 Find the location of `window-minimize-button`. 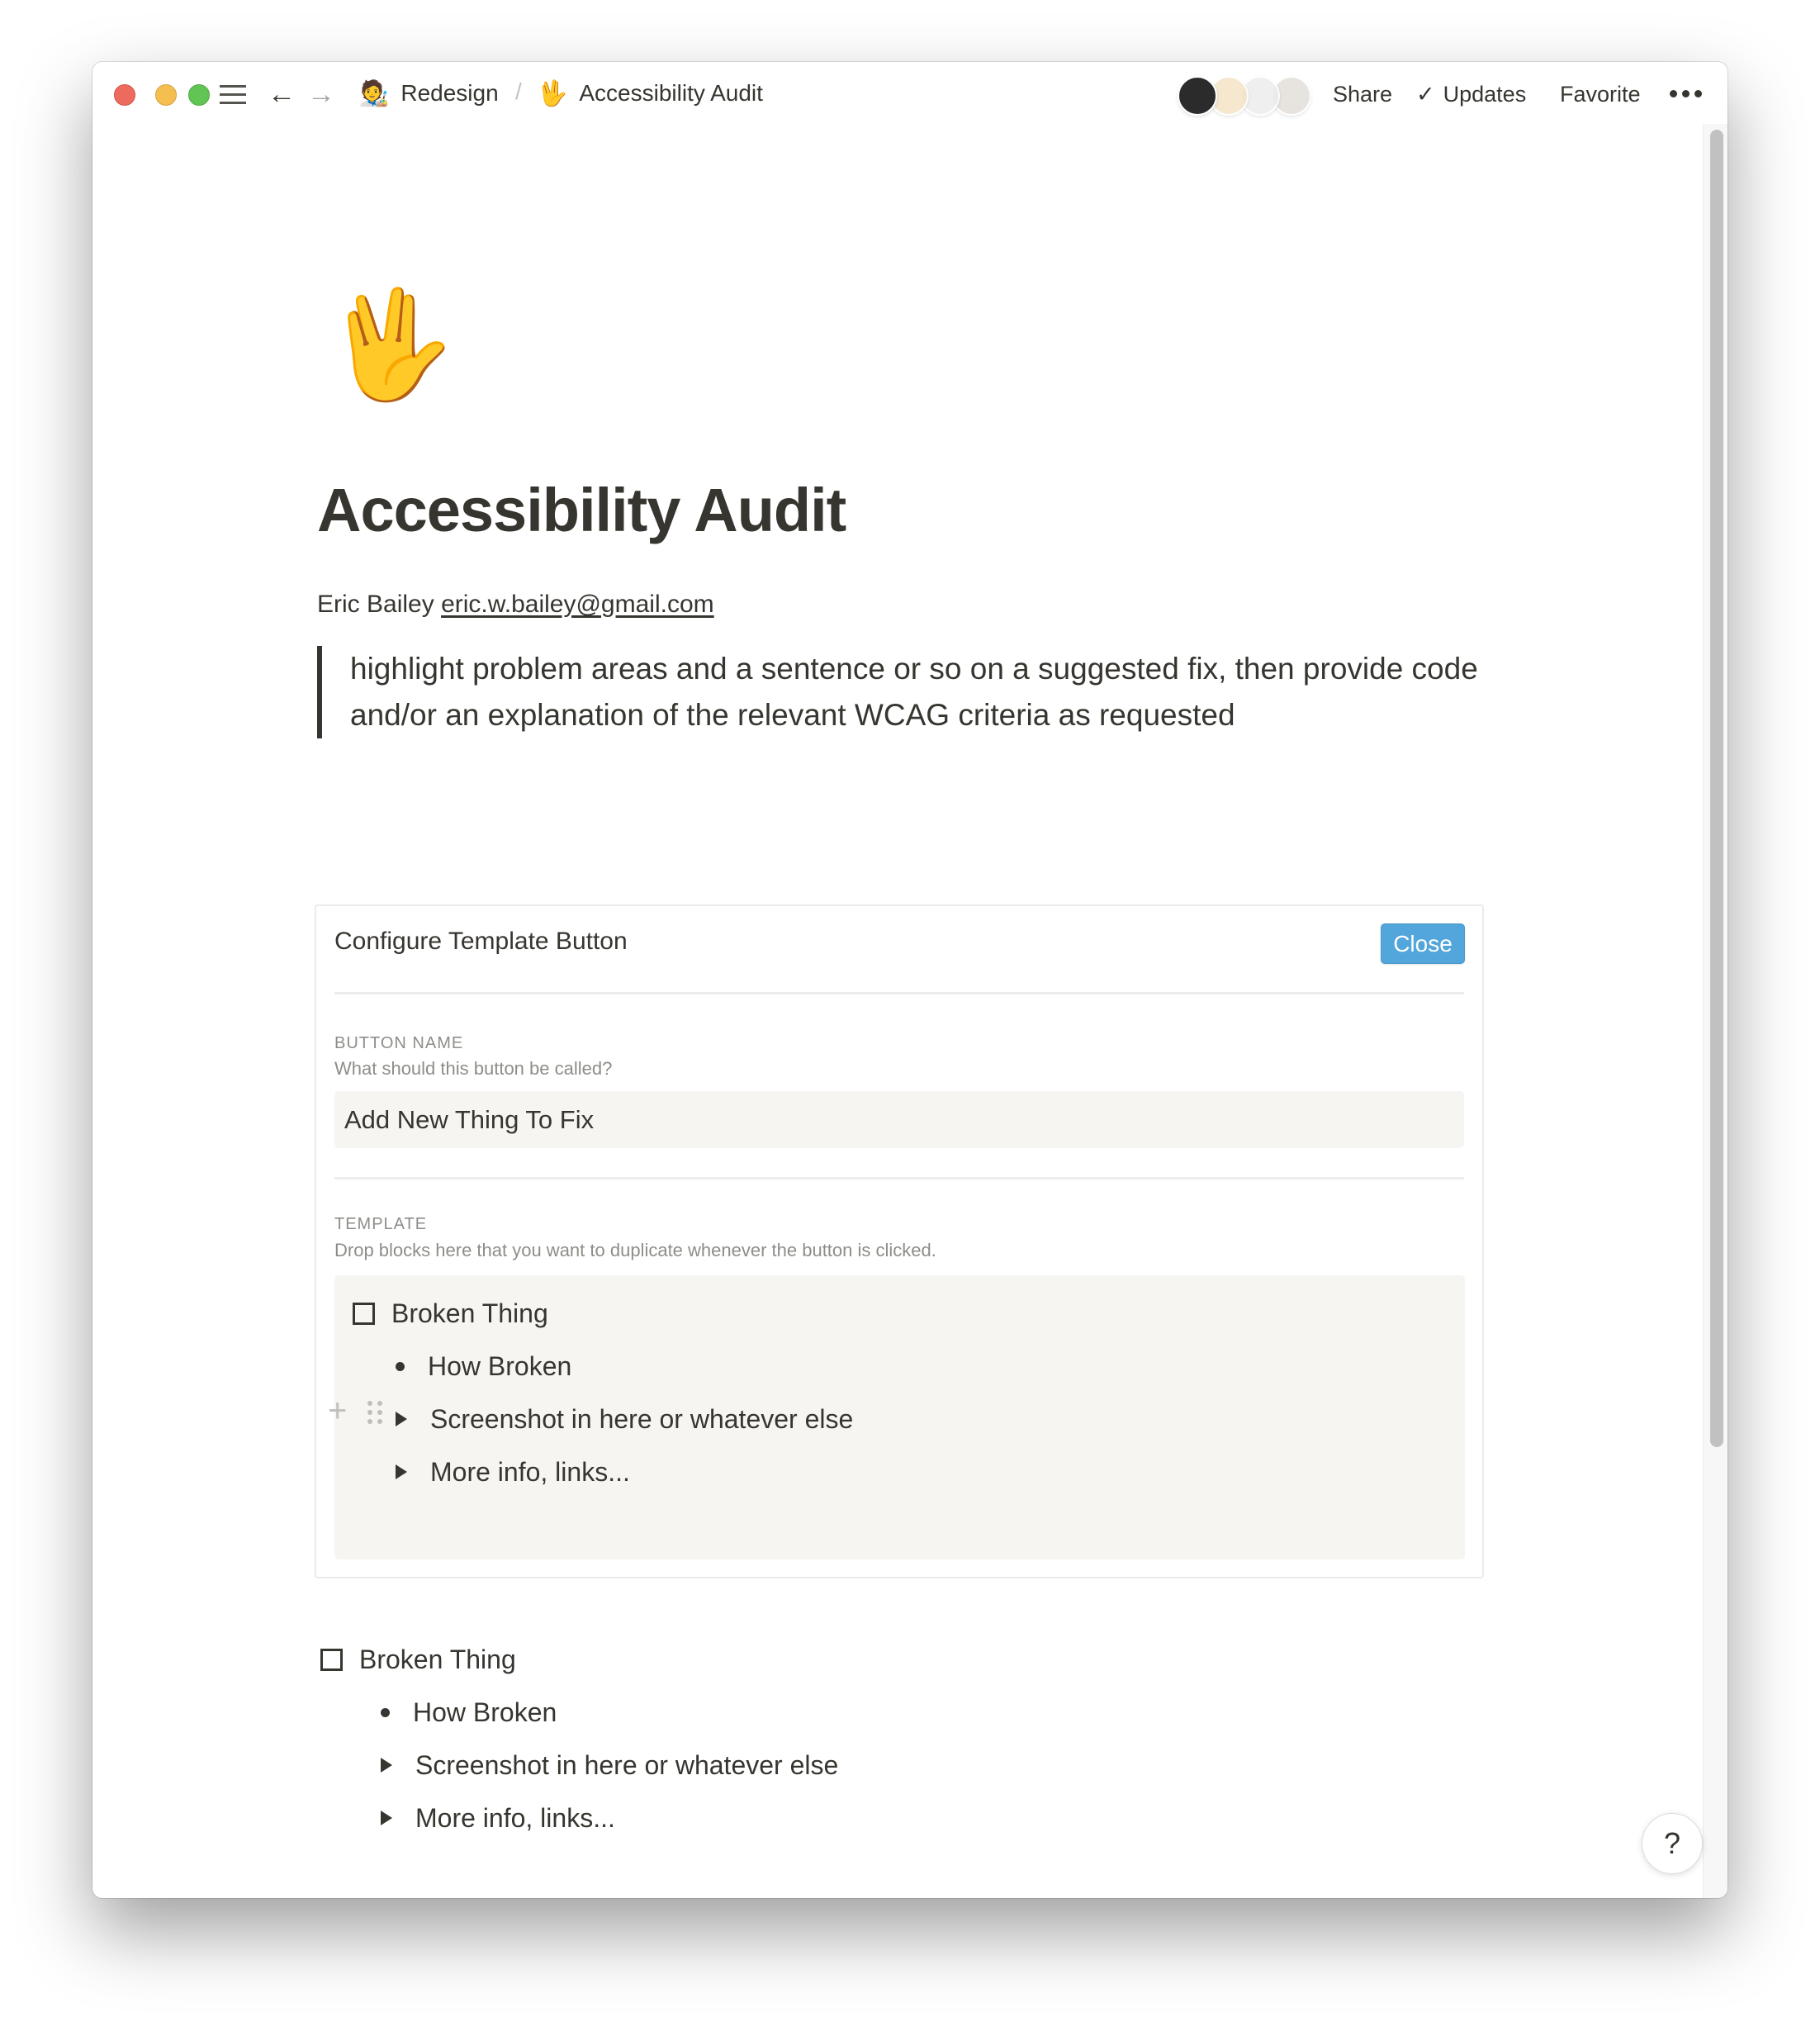

window-minimize-button is located at coordinates (166, 95).